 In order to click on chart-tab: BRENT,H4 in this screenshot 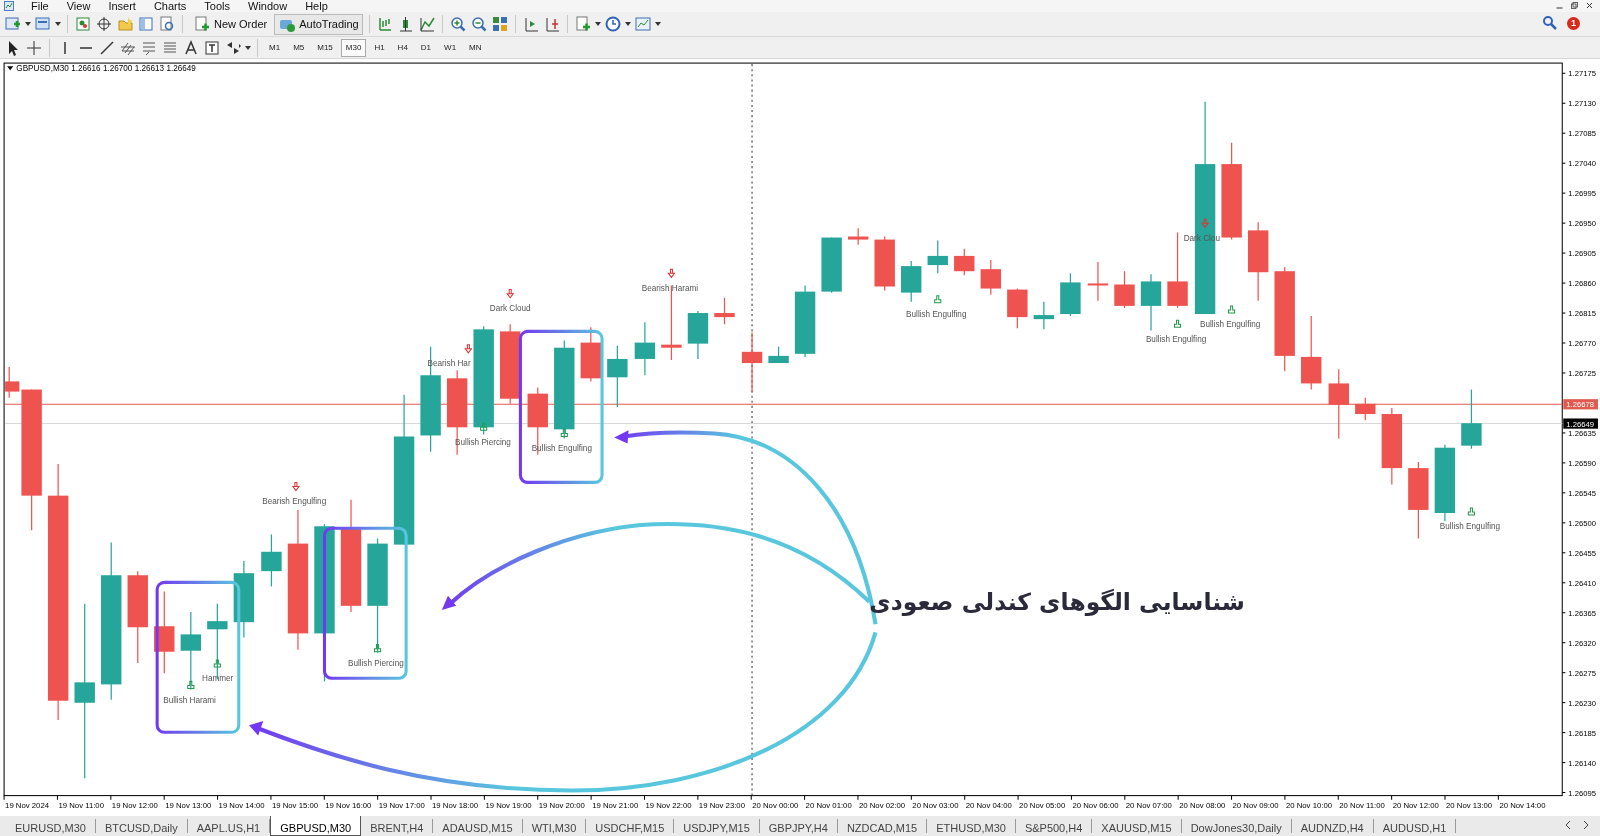, I will do `click(397, 826)`.